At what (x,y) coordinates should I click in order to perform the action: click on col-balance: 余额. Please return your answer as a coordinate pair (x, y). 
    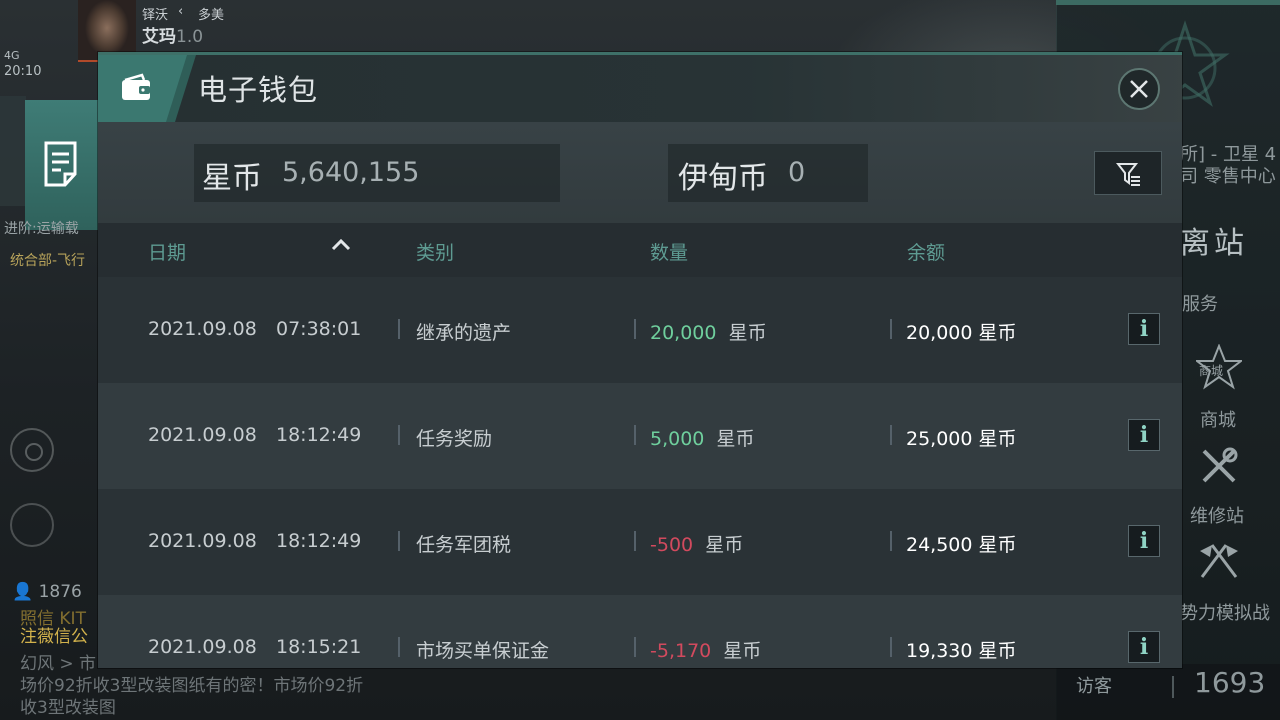
    Looking at the image, I should click on (926, 253).